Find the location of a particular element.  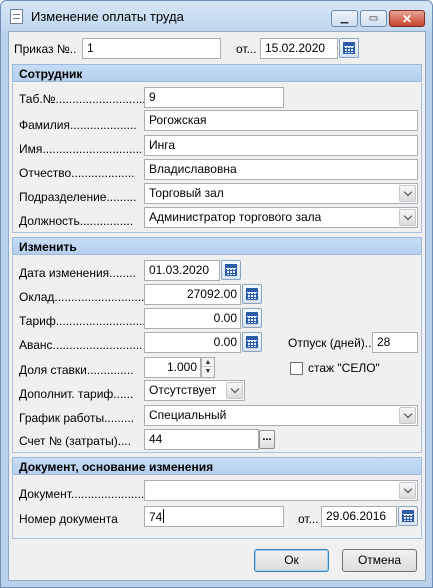

cancel-button: Отмена is located at coordinates (379, 560).